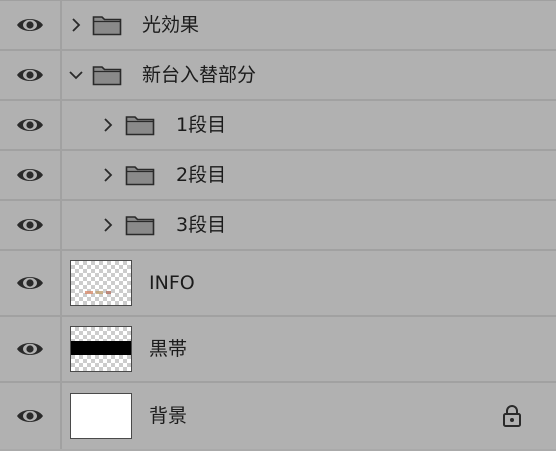 This screenshot has height=451, width=556. Describe the element at coordinates (98, 292) in the screenshot. I see `thumbnail-text-preview` at that location.